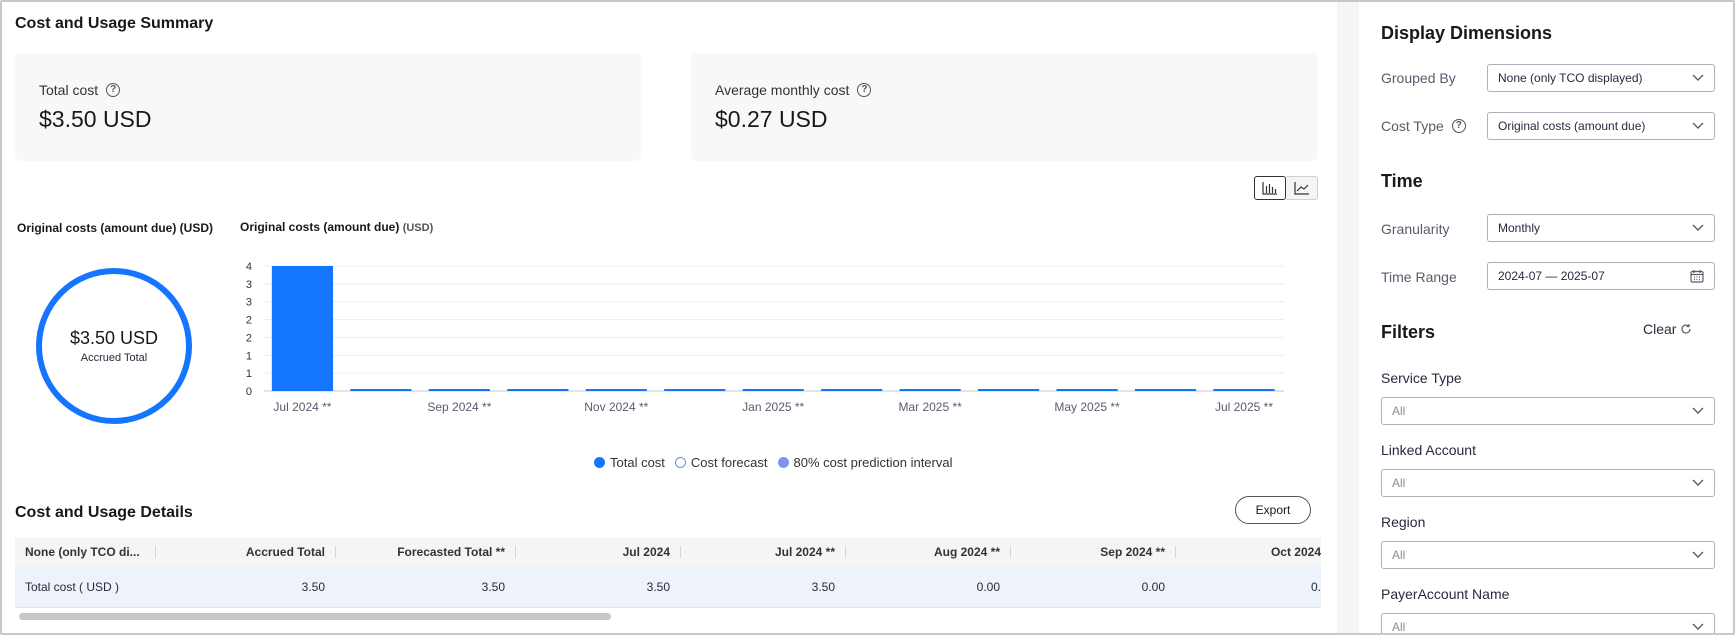  I want to click on bar-chart-icon, so click(1270, 188).